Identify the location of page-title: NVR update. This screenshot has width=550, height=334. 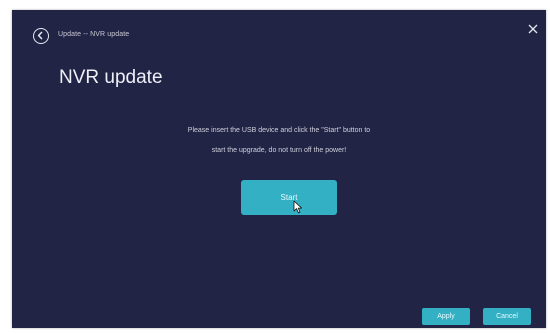
(111, 77).